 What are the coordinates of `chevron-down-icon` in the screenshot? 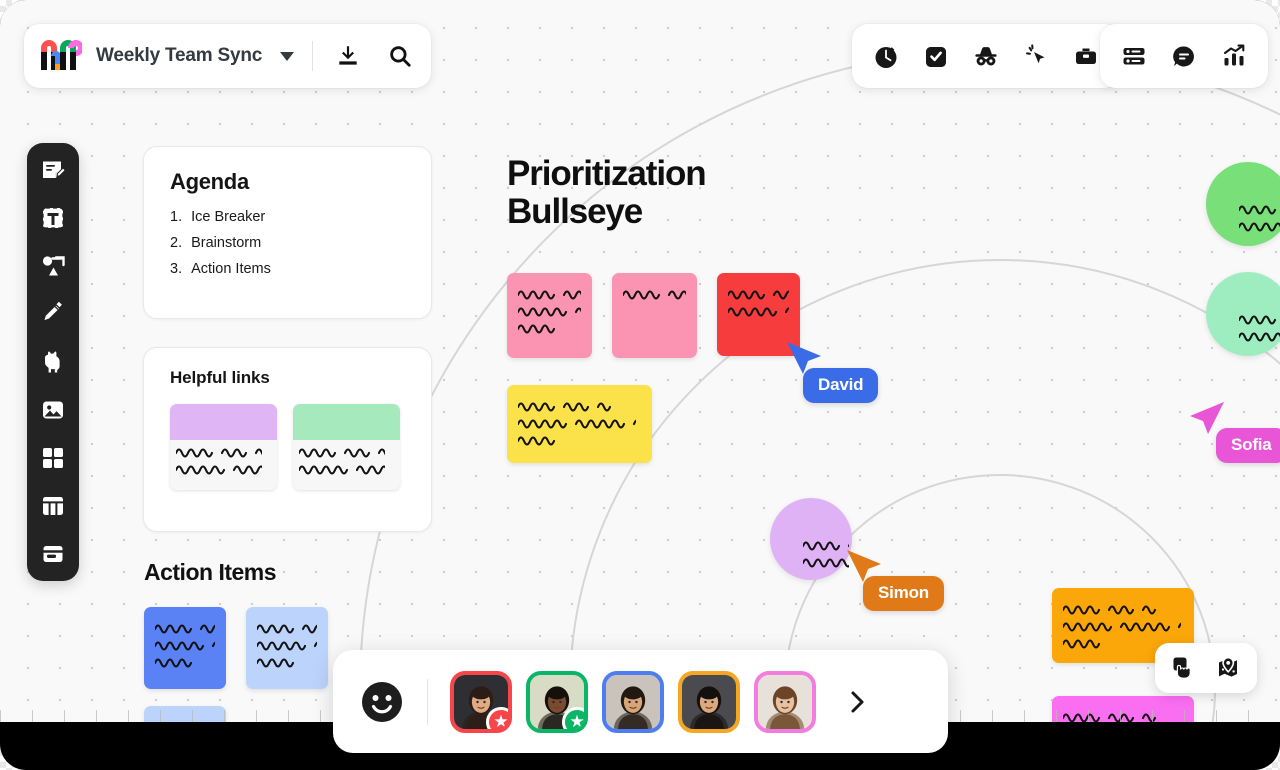 It's located at (287, 56).